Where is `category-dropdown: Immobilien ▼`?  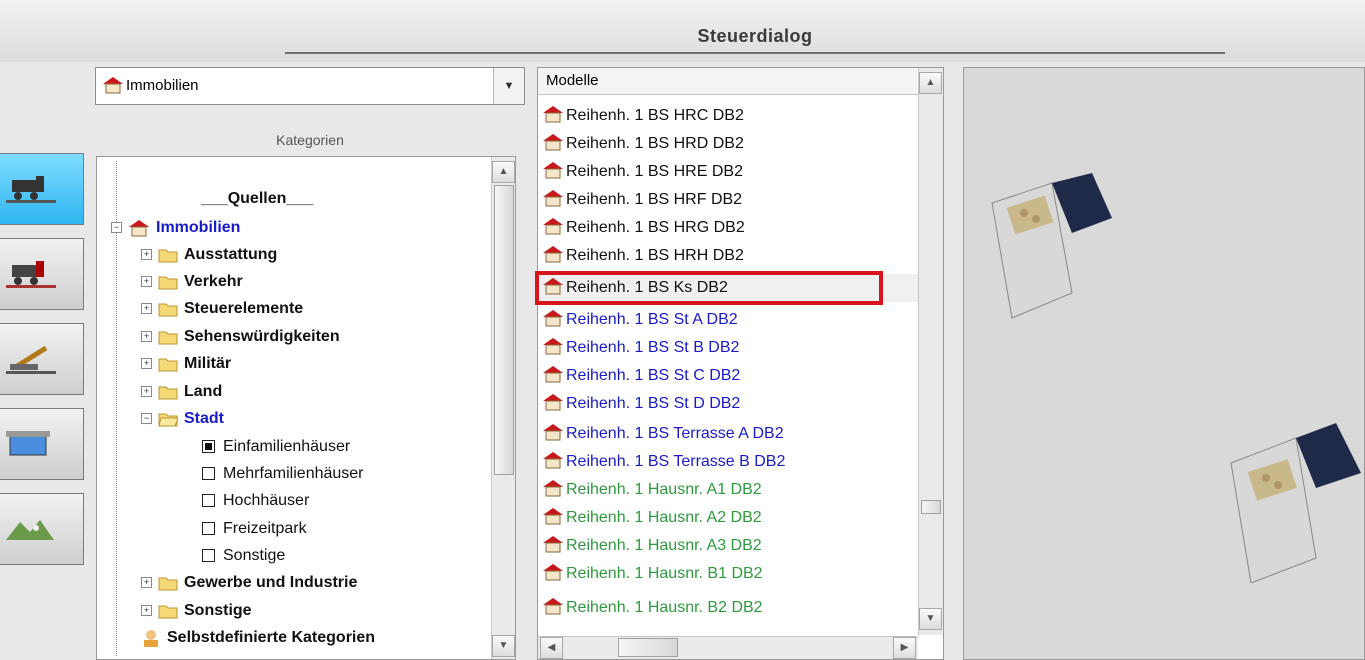
category-dropdown: Immobilien ▼ is located at coordinates (310, 86).